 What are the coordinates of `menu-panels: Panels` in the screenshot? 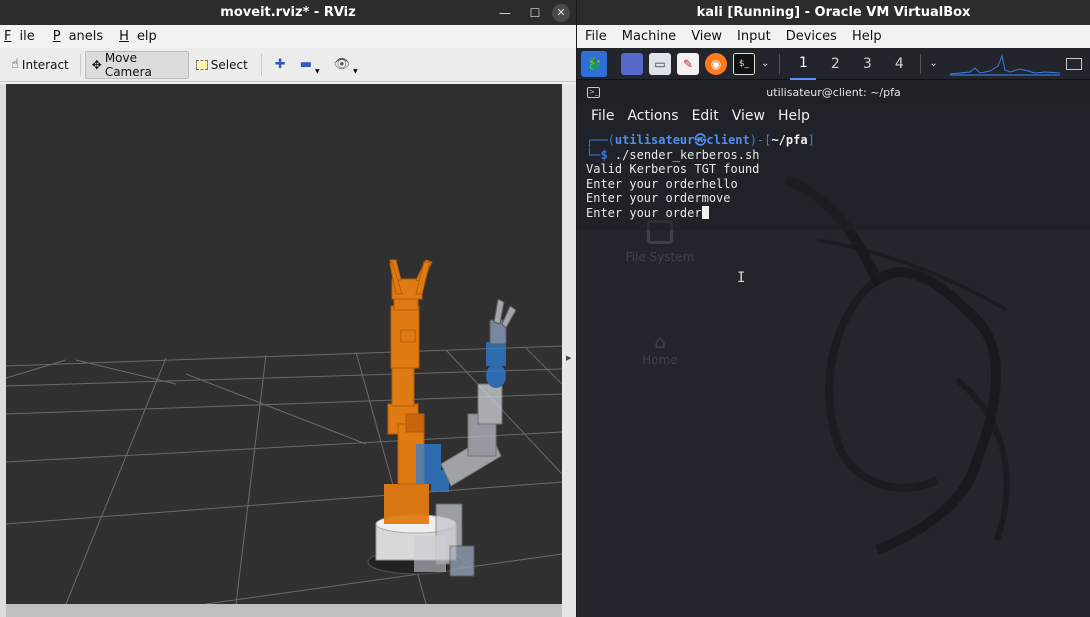 It's located at (80, 36).